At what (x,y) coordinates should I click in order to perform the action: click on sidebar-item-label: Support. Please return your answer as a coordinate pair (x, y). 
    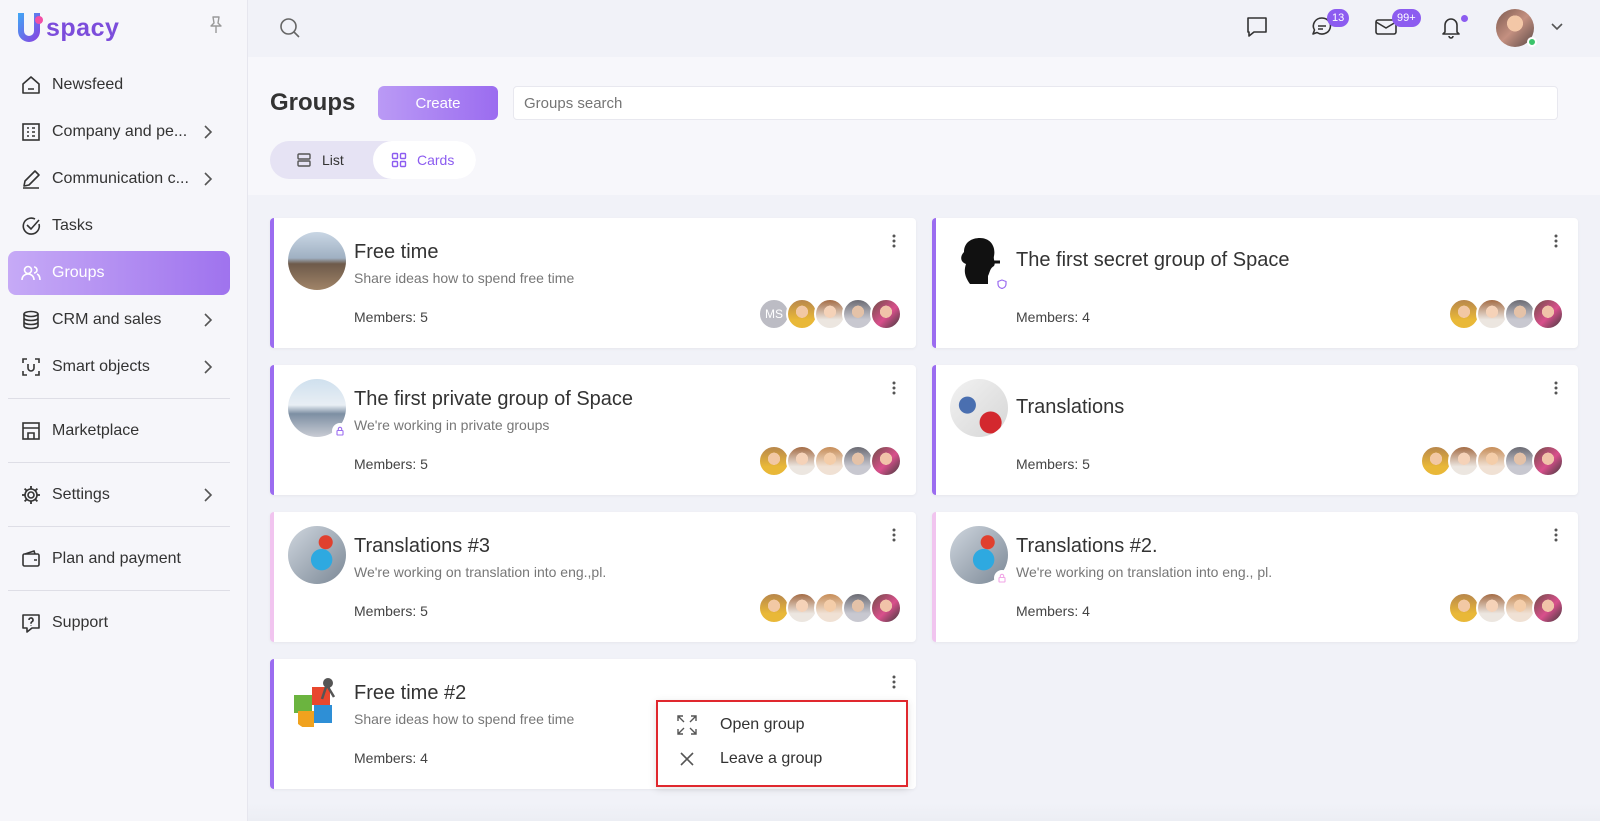
    Looking at the image, I should click on (80, 622).